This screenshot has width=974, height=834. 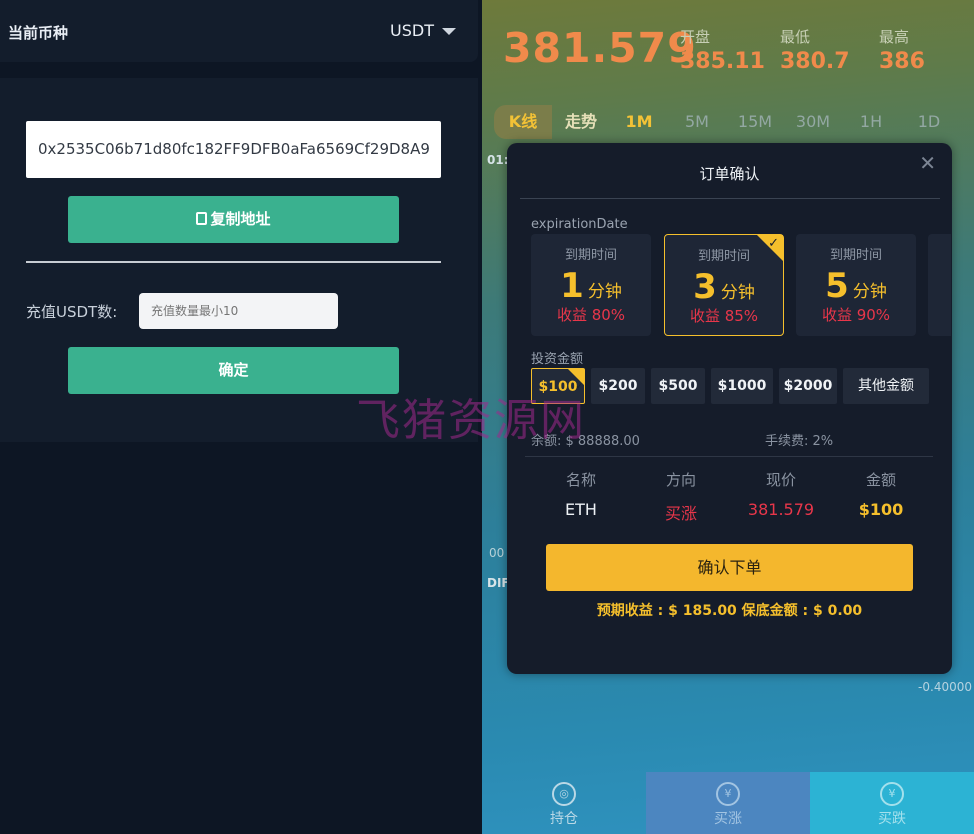 I want to click on tab-kline: K线, so click(x=523, y=122).